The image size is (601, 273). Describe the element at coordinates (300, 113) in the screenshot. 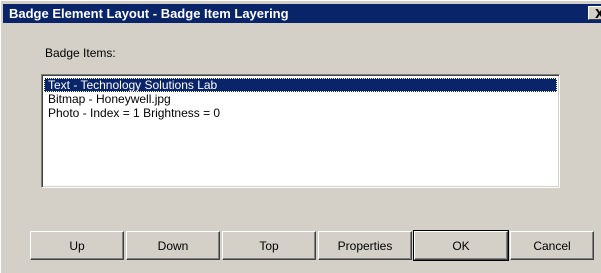

I see `list-item: Photo - Index = 1 Brightness = 0` at that location.